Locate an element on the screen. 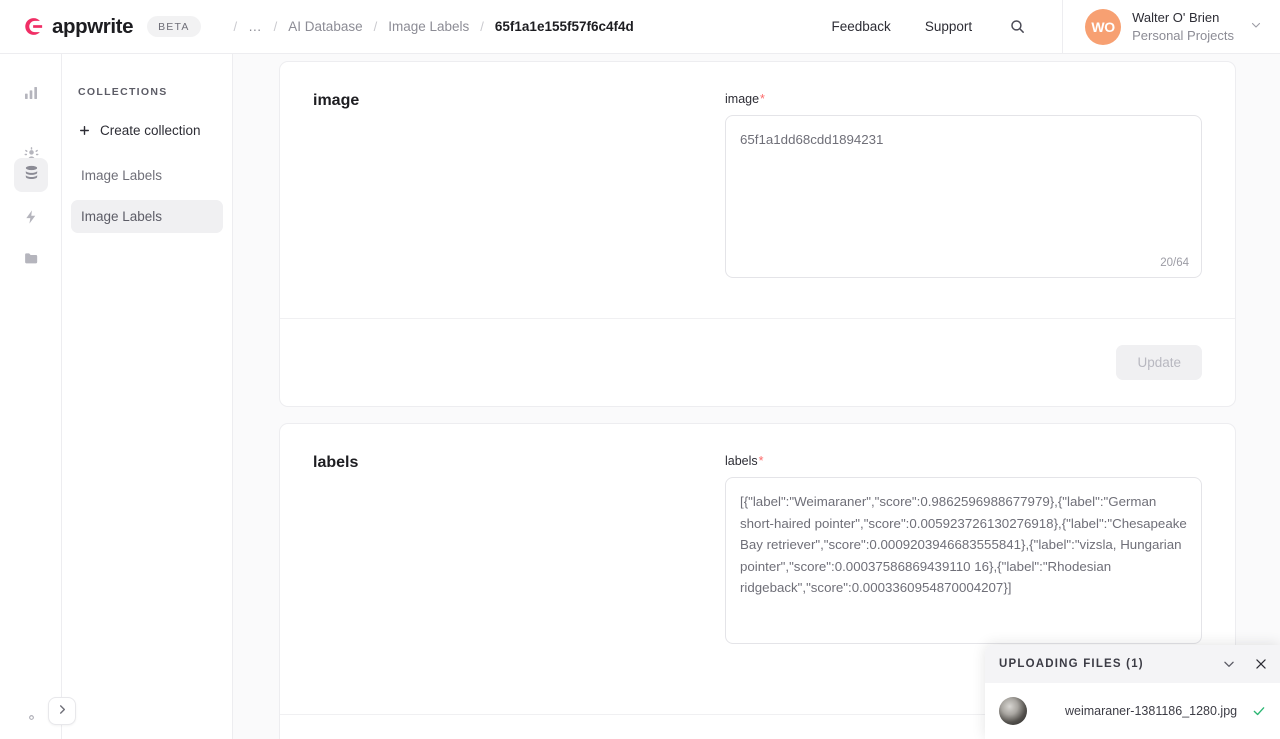 Image resolution: width=1280 pixels, height=739 pixels. rail-item-storage is located at coordinates (31, 261).